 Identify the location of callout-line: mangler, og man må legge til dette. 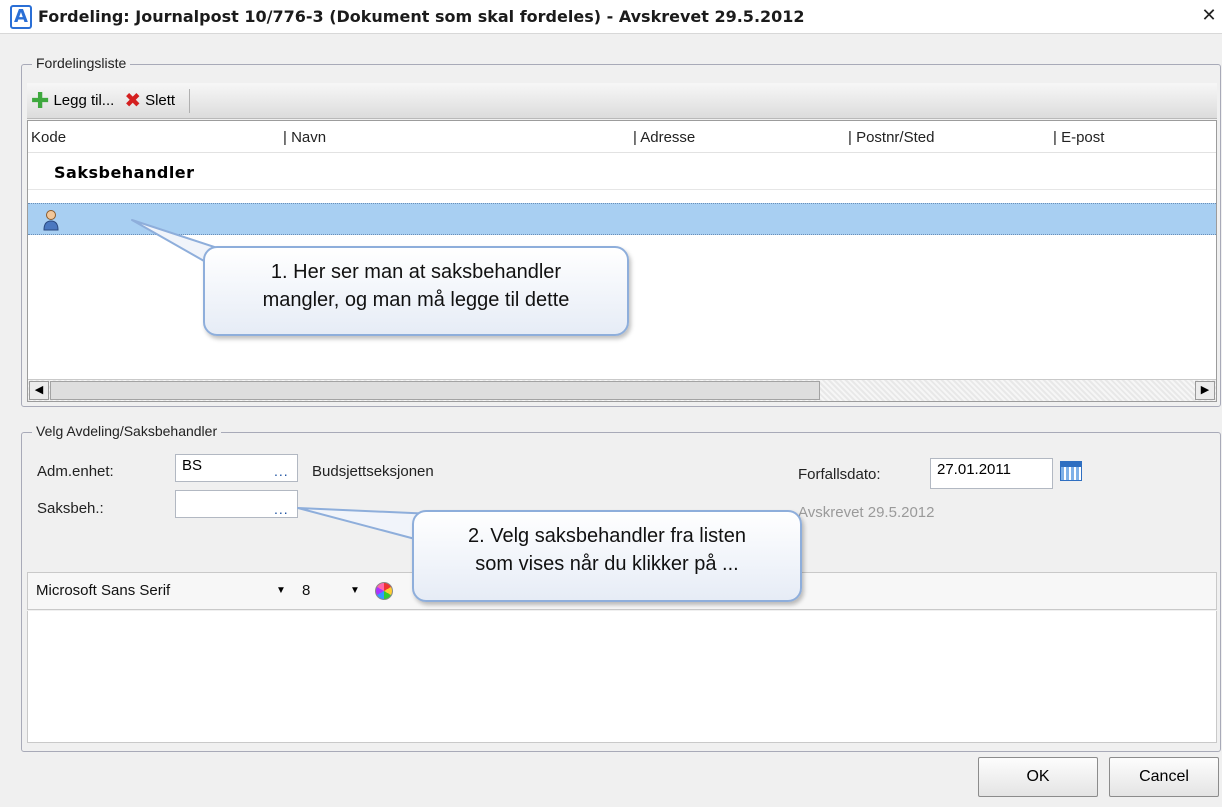
(416, 300).